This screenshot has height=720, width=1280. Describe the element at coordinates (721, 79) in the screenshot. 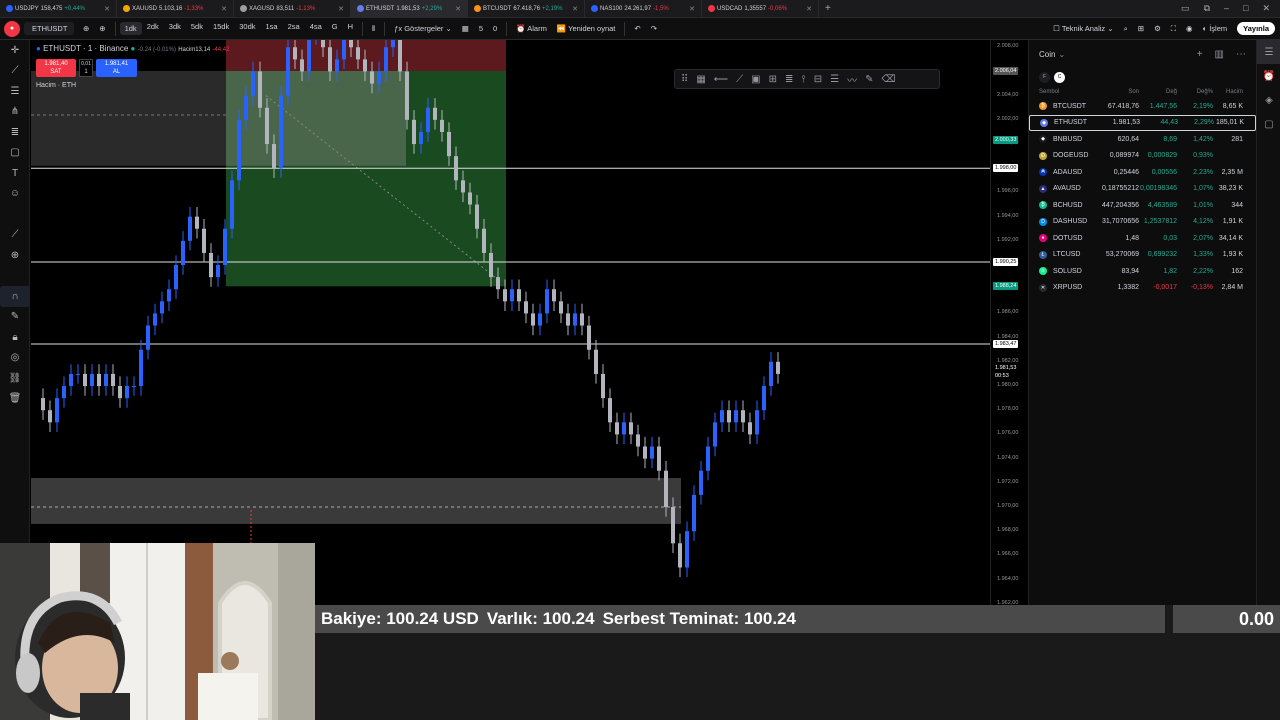

I see `hline-icon: ⟵` at that location.